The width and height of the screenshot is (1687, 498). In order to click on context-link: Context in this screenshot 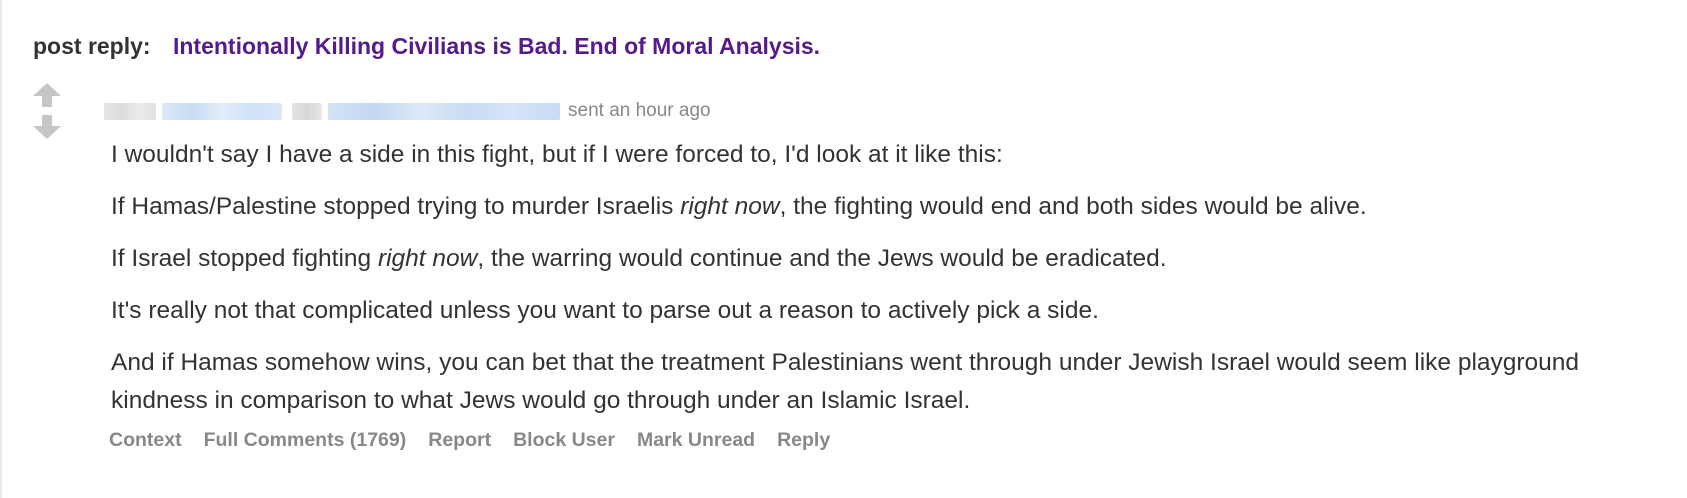, I will do `click(145, 440)`.